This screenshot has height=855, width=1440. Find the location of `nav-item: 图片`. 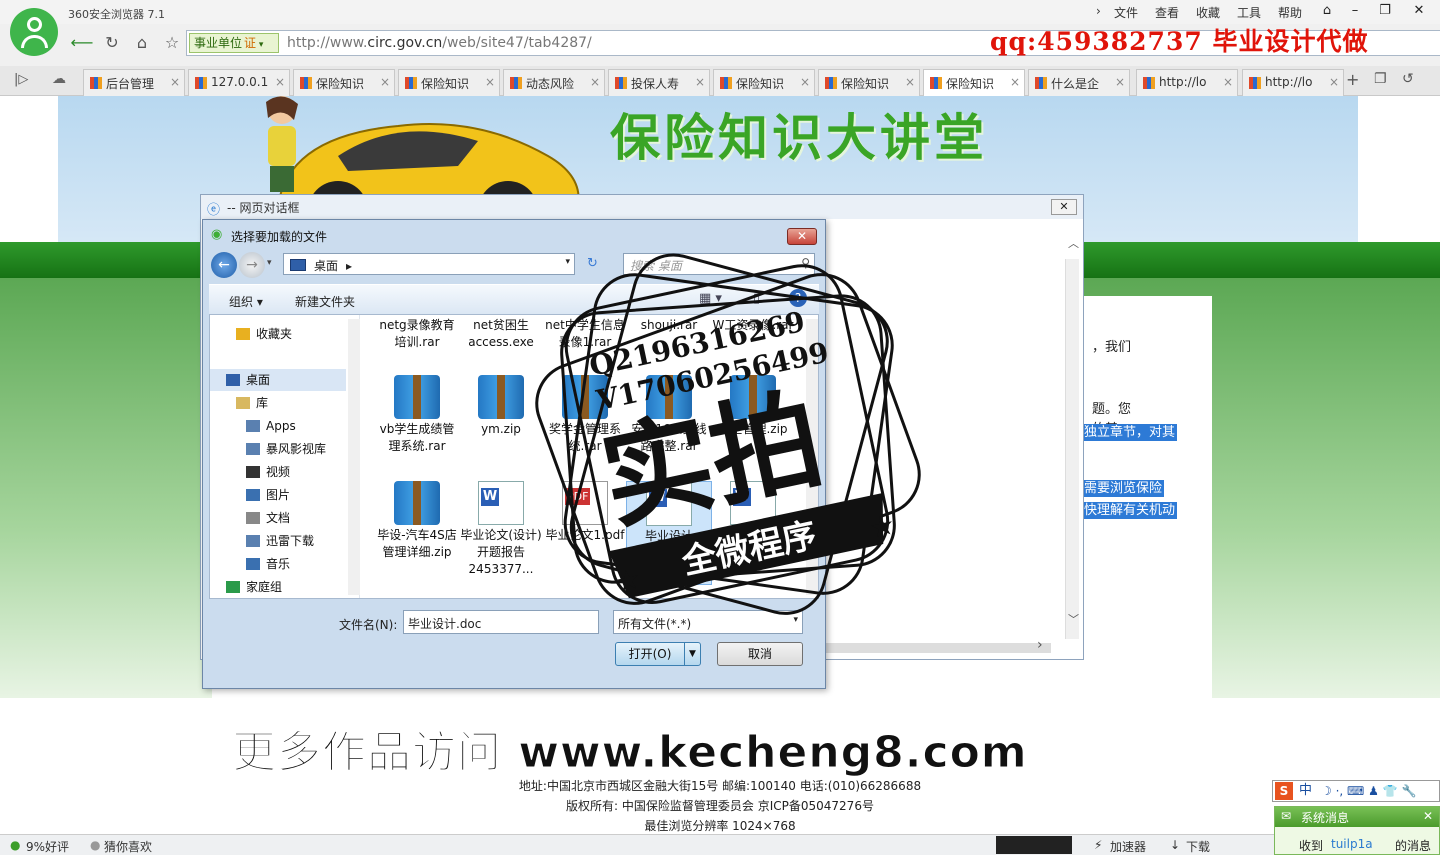

nav-item: 图片 is located at coordinates (278, 495).